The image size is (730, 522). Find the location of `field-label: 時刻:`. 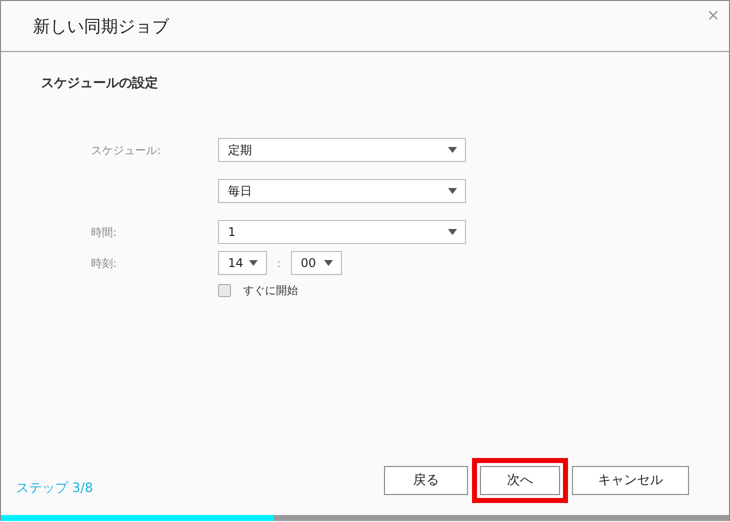

field-label: 時刻: is located at coordinates (104, 263).